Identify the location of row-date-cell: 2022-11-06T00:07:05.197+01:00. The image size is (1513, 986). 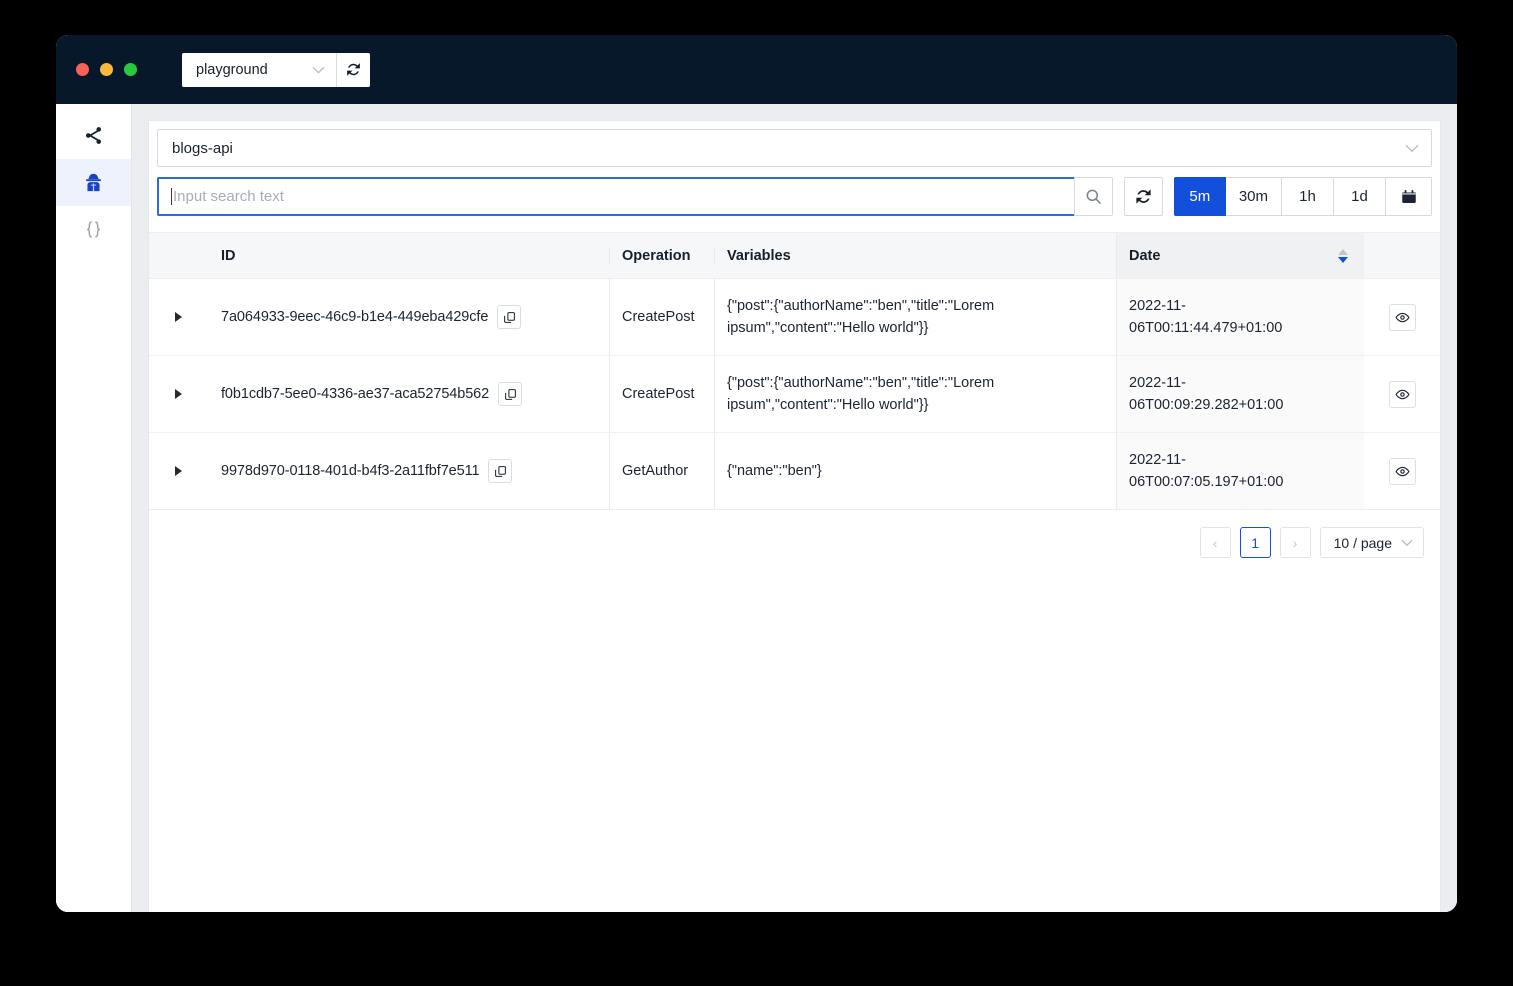
(1240, 471).